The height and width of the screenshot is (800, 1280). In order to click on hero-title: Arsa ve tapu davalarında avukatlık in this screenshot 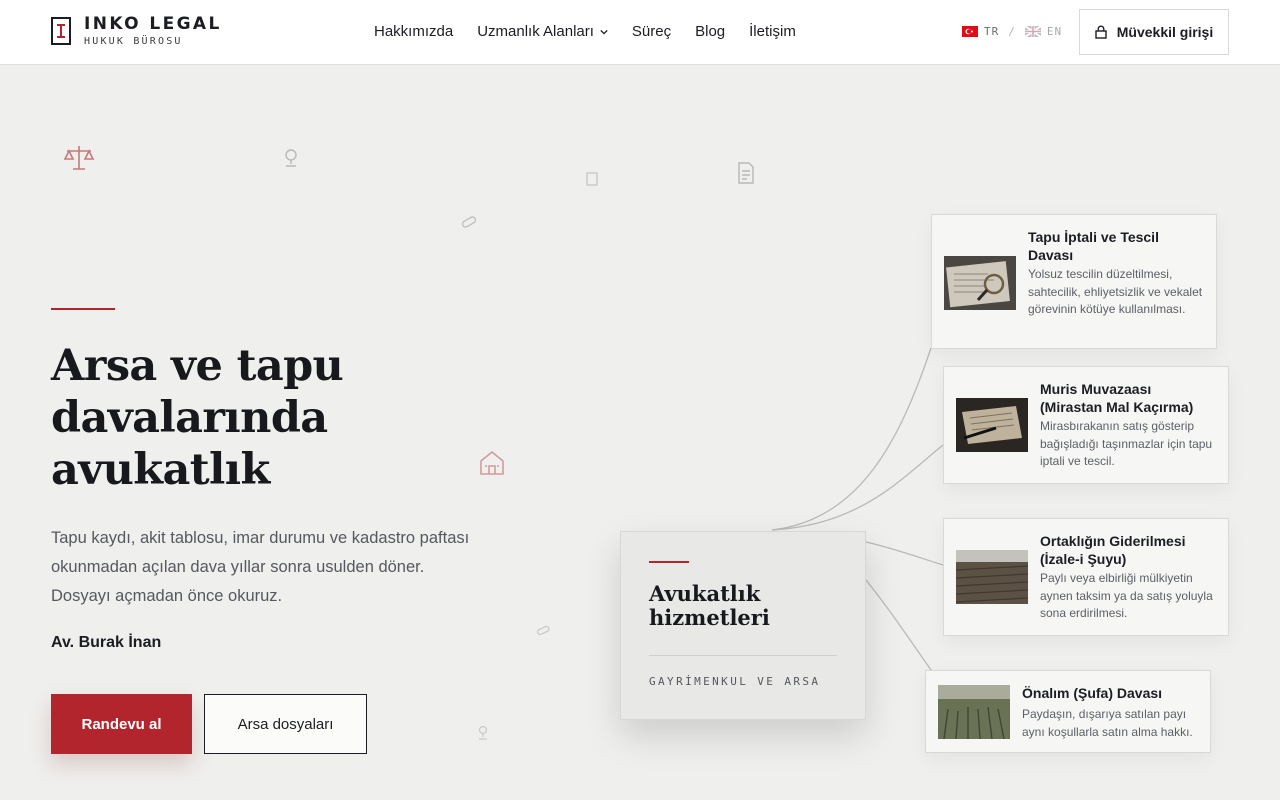, I will do `click(197, 418)`.